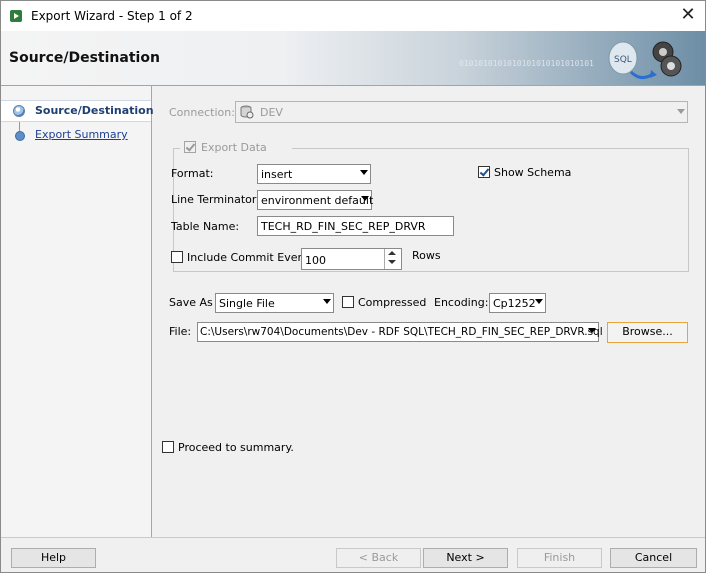 The height and width of the screenshot is (573, 706). I want to click on footer-separator, so click(353, 537).